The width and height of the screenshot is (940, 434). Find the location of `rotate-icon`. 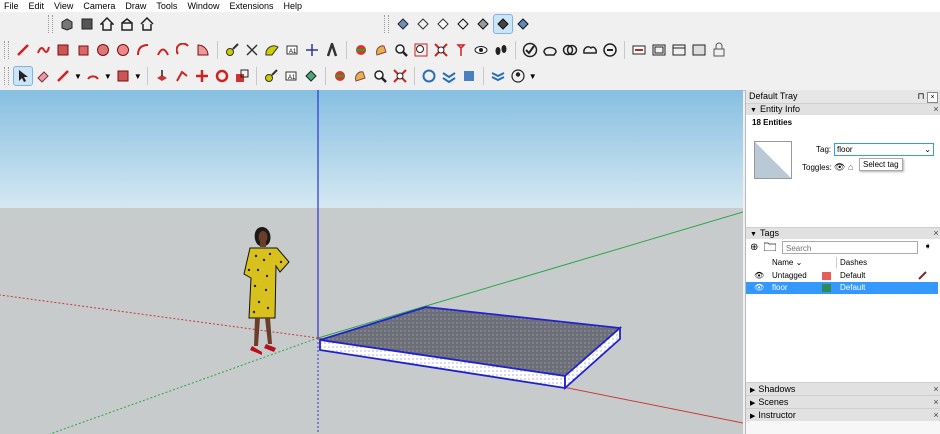

rotate-icon is located at coordinates (222, 76).